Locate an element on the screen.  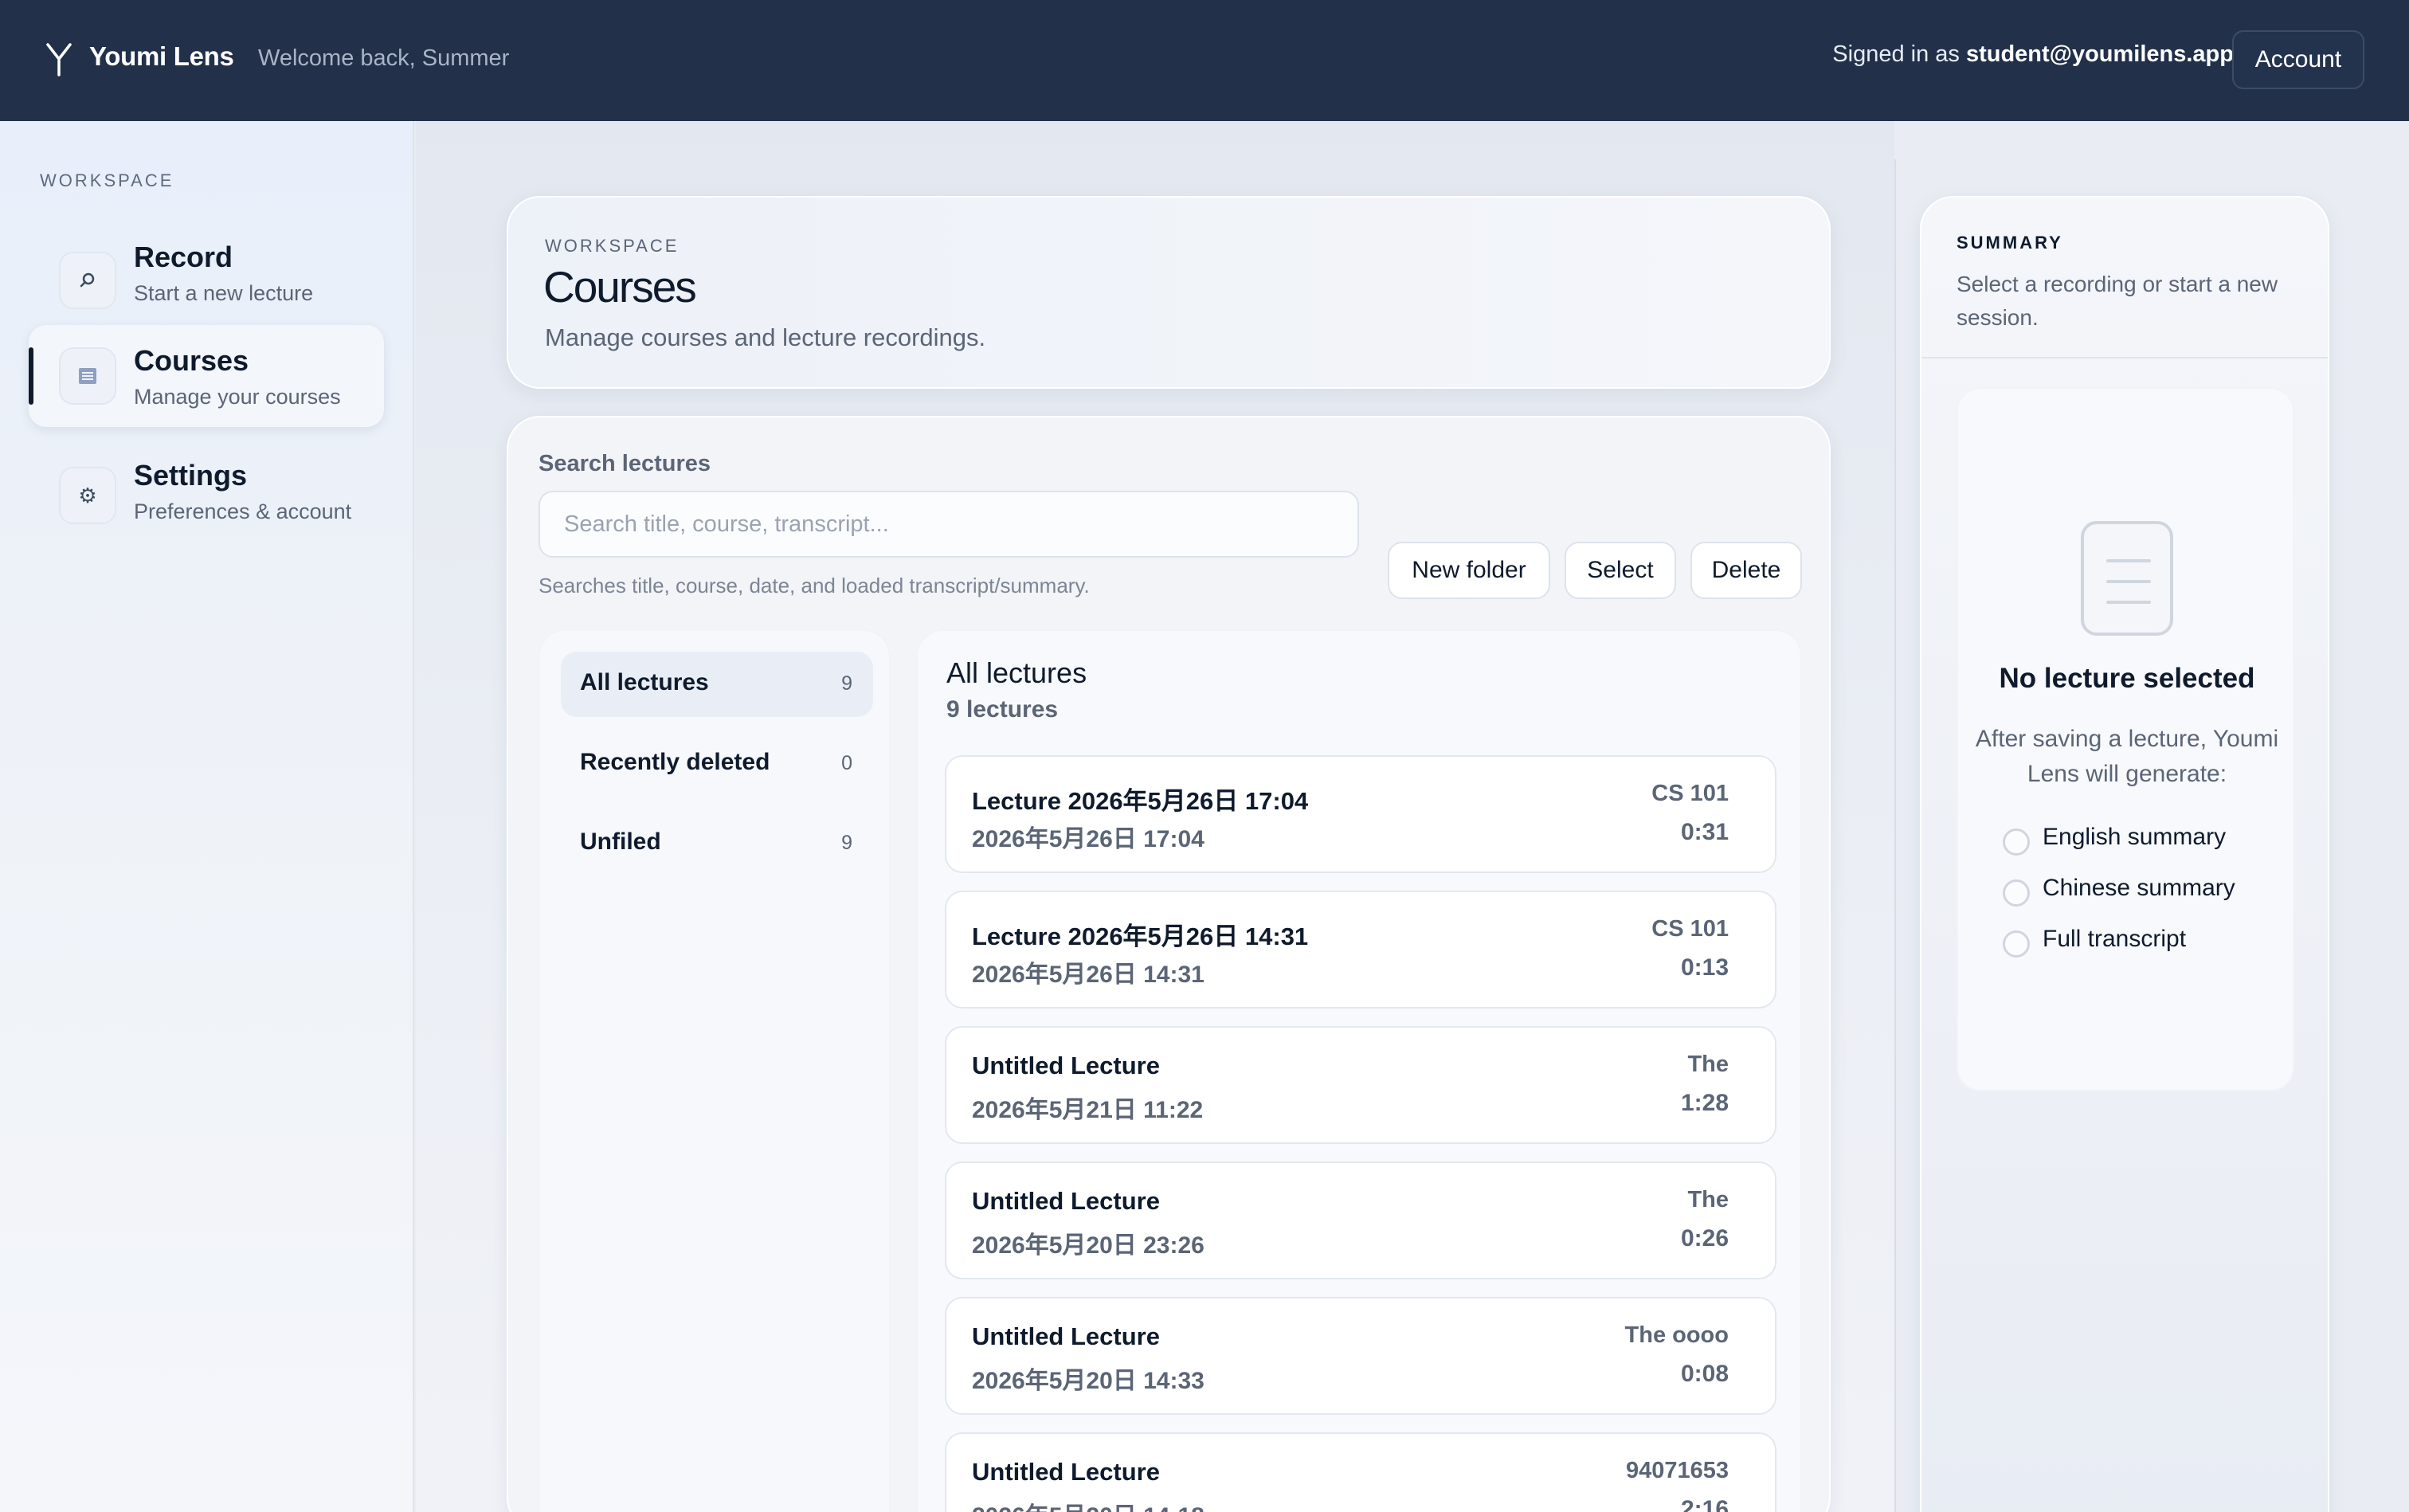
lecture-course: The oooo is located at coordinates (1676, 1335).